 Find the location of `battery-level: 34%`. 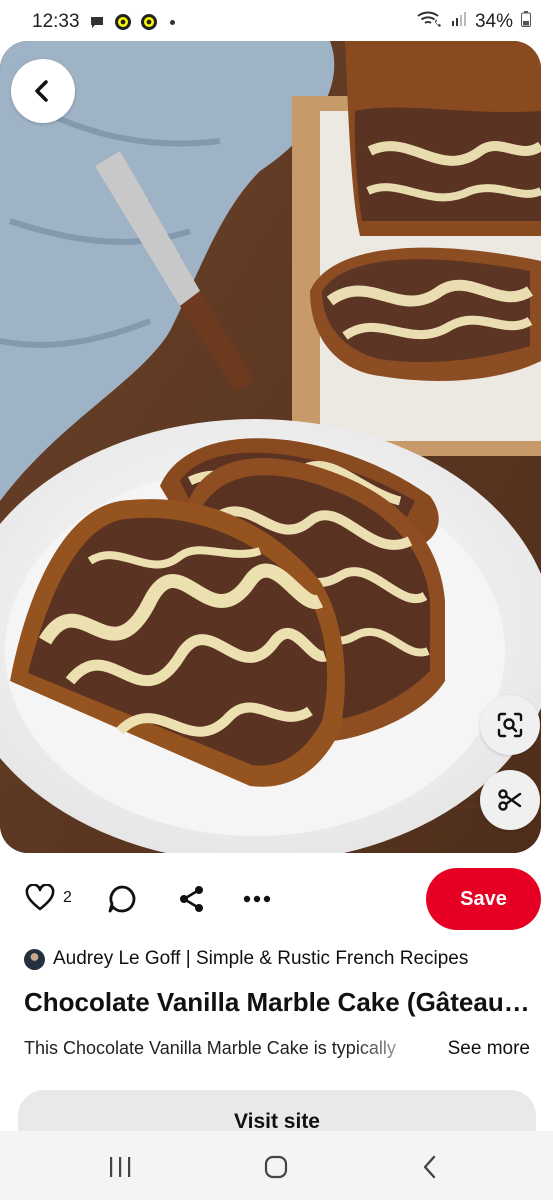

battery-level: 34% is located at coordinates (493, 21).